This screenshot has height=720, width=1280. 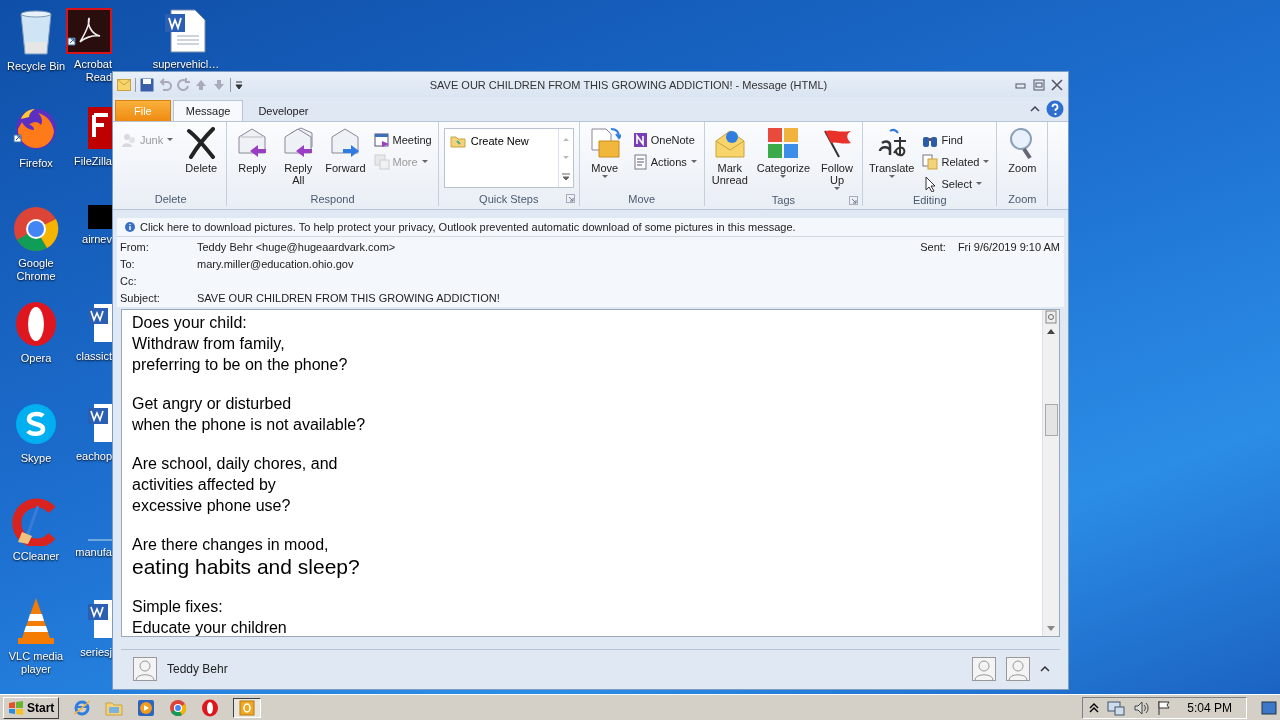 What do you see at coordinates (246, 566) in the screenshot?
I see `message-text: eating habits and sleep?` at bounding box center [246, 566].